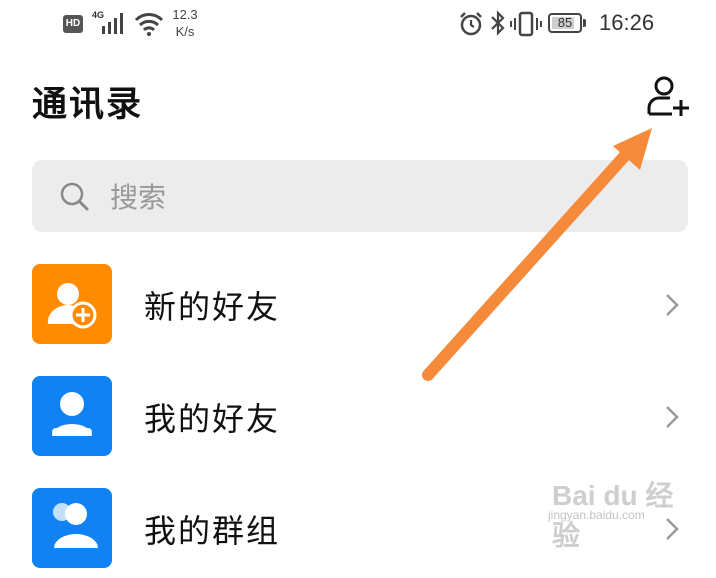 This screenshot has width=716, height=578. What do you see at coordinates (498, 23) in the screenshot?
I see `bluetooth-icon` at bounding box center [498, 23].